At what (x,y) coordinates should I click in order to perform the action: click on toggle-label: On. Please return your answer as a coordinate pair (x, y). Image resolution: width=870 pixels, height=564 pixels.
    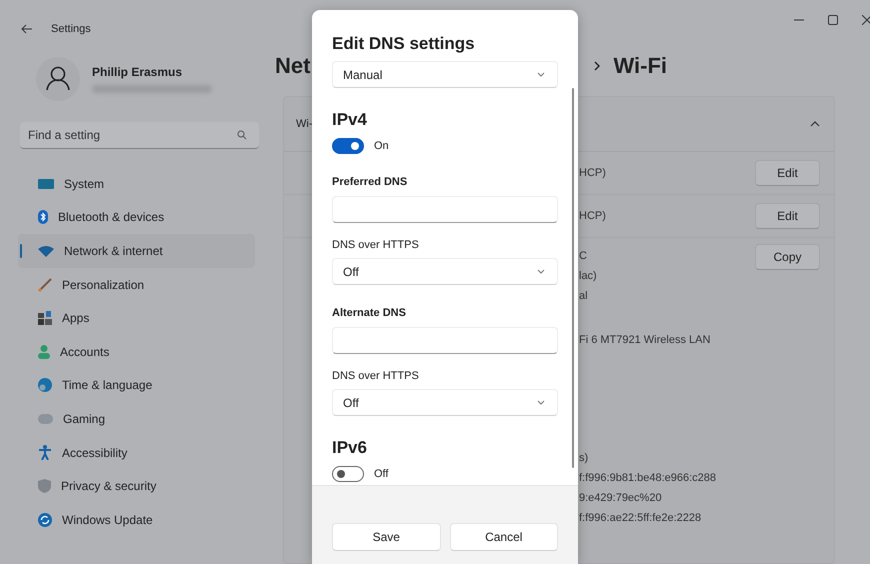
    Looking at the image, I should click on (381, 146).